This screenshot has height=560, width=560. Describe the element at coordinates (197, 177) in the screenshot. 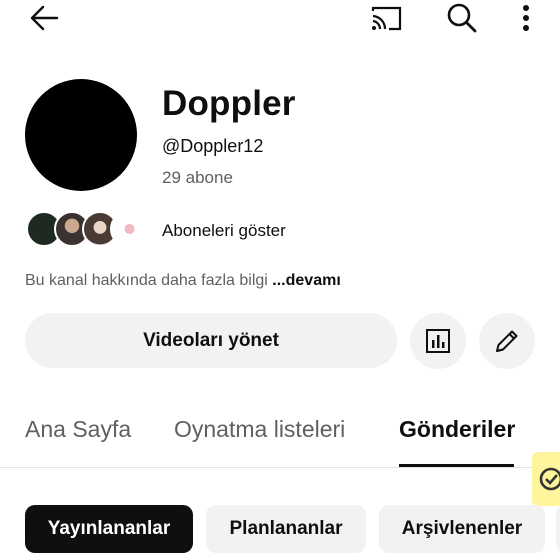

I see `subscriber-count: 29 abone` at that location.